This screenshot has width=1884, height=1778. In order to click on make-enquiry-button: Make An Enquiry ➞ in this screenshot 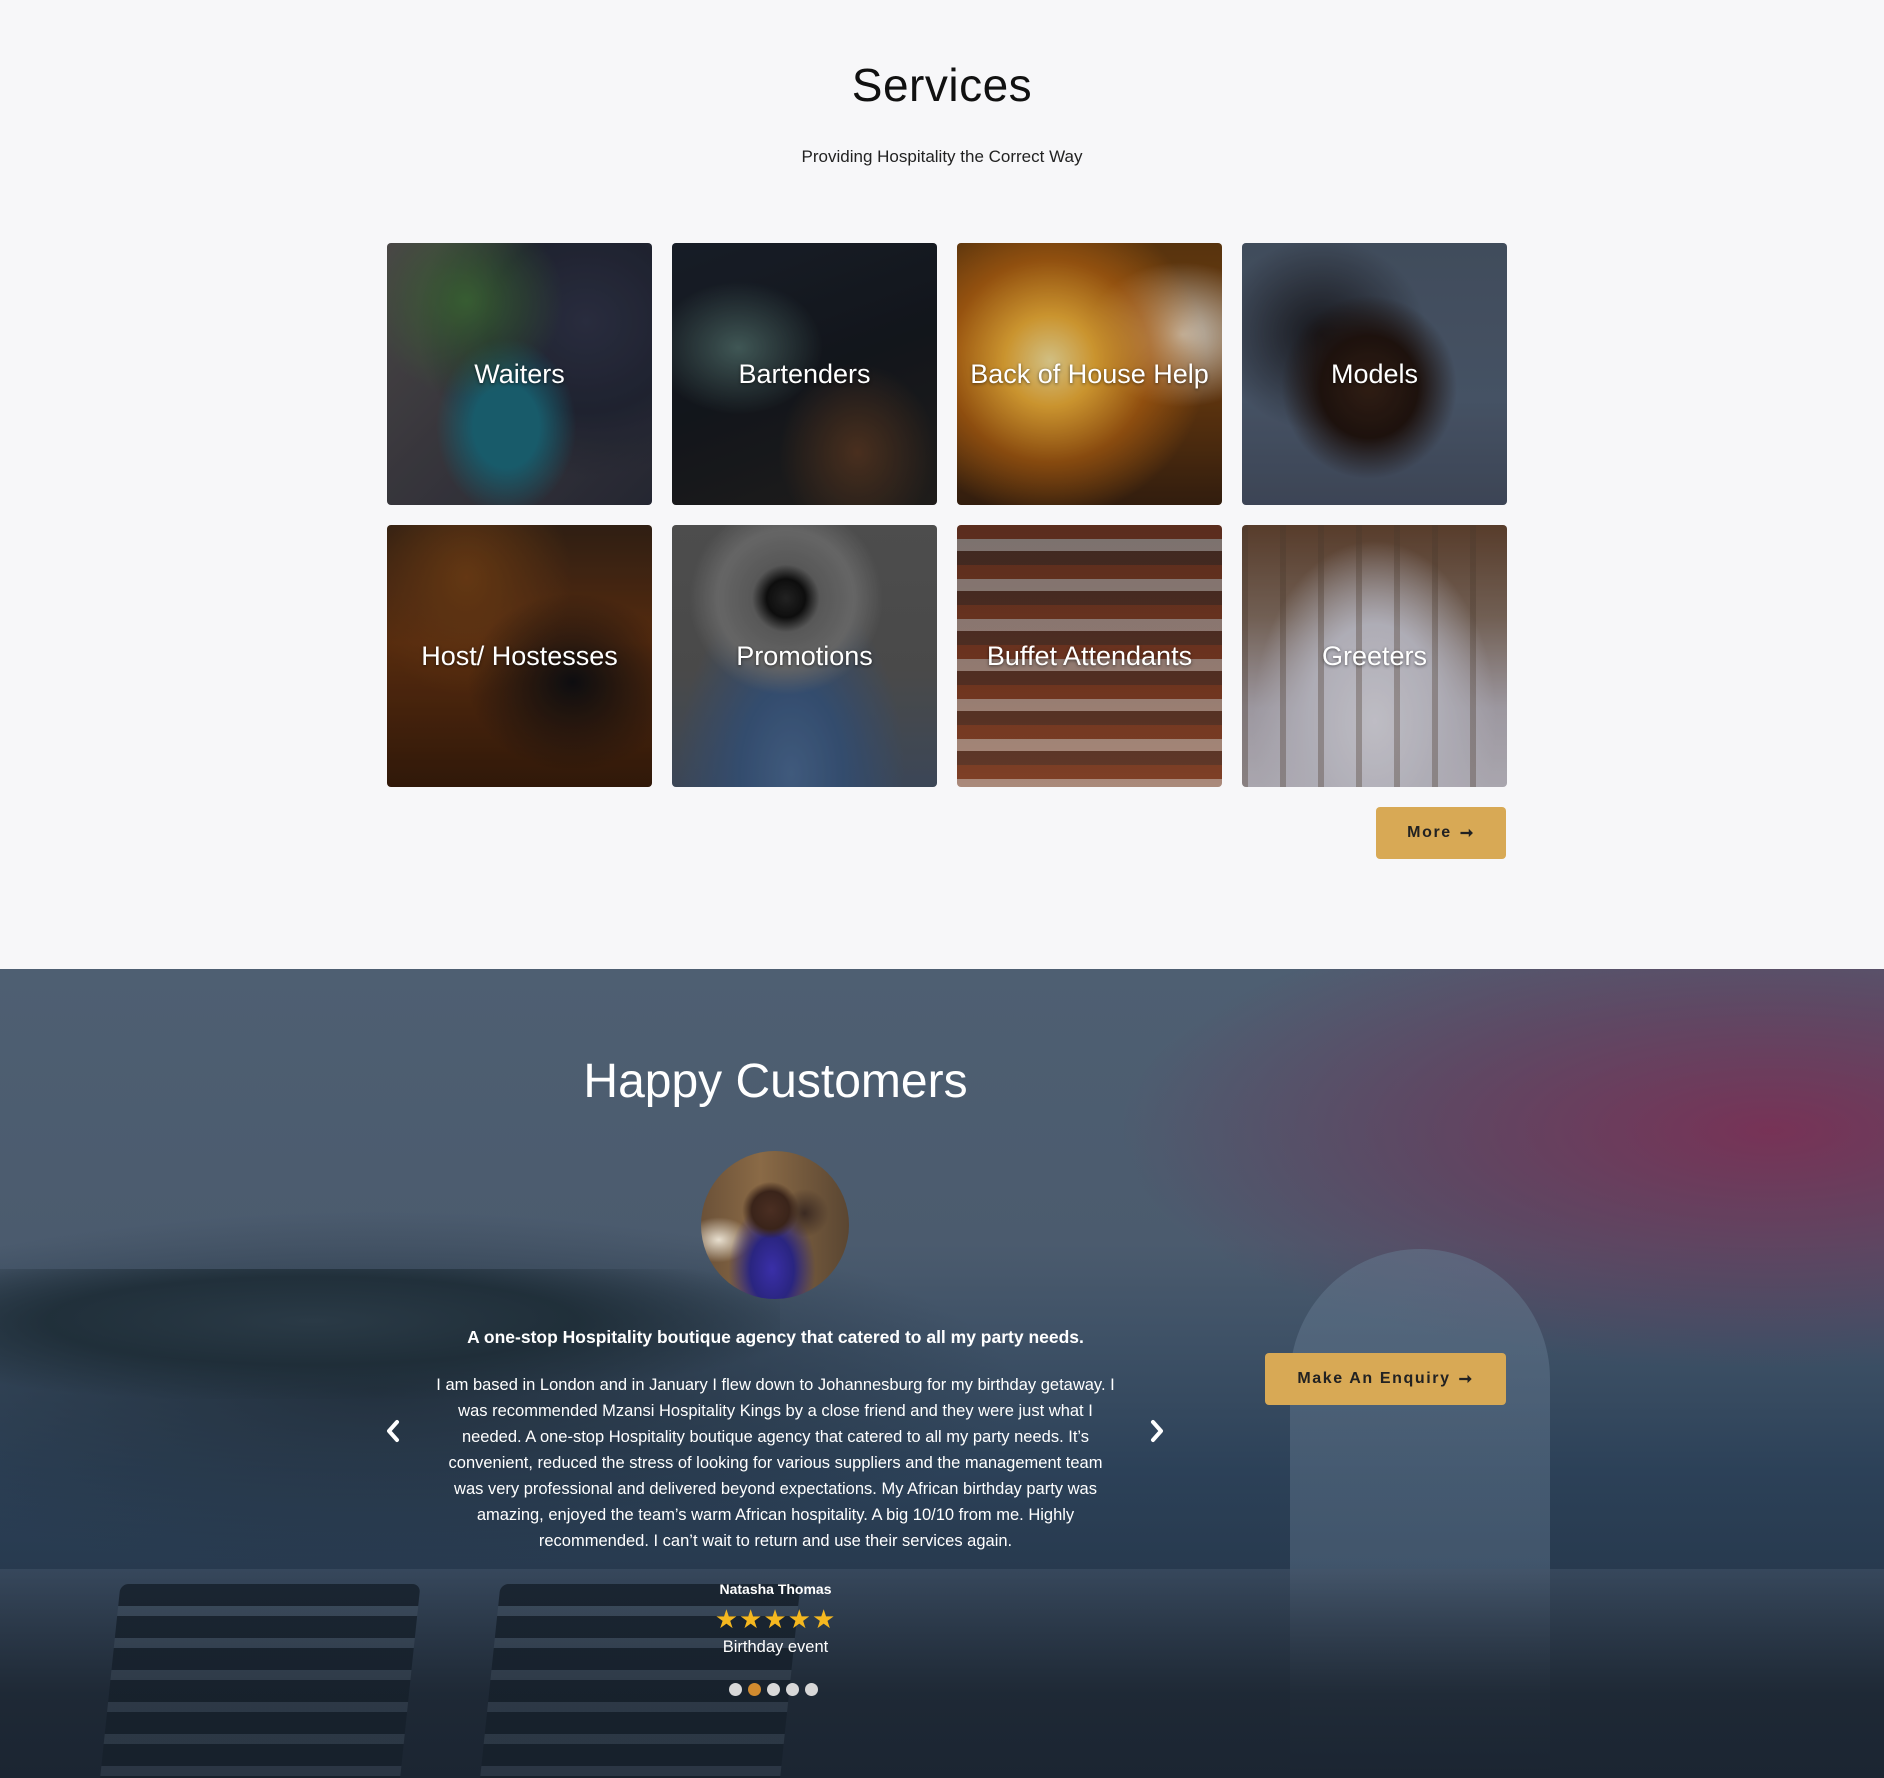, I will do `click(1385, 1379)`.